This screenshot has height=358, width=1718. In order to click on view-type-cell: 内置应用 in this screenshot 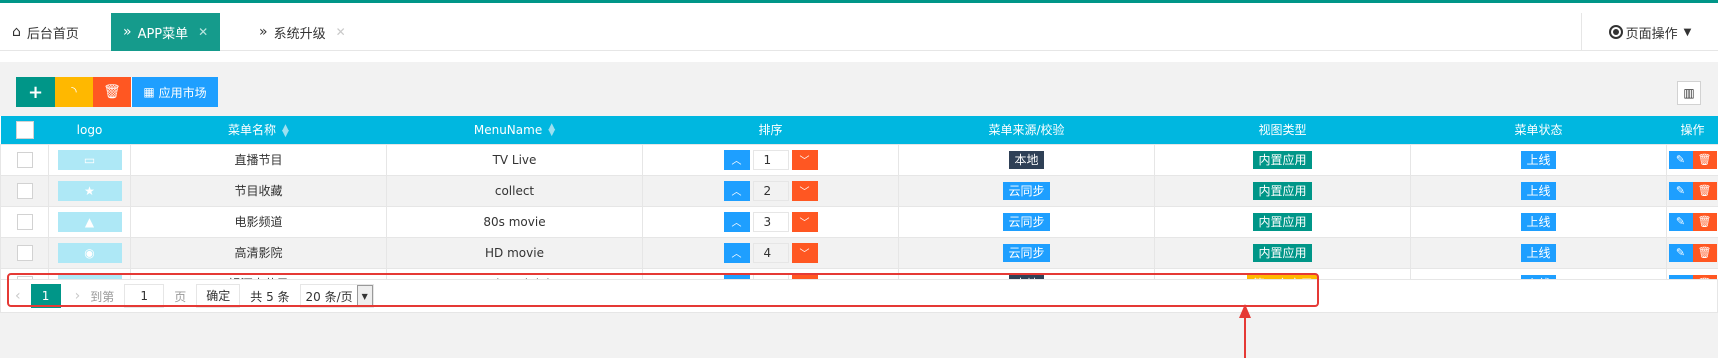, I will do `click(1282, 190)`.